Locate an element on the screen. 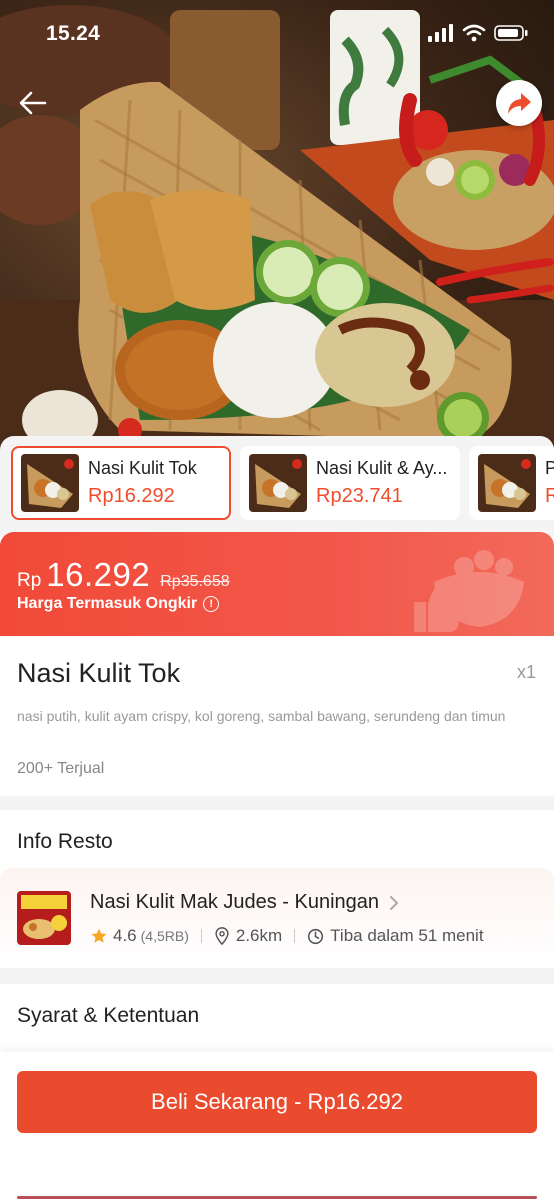 The image size is (554, 1199). thumbs-up-bowl-icon is located at coordinates (469, 591).